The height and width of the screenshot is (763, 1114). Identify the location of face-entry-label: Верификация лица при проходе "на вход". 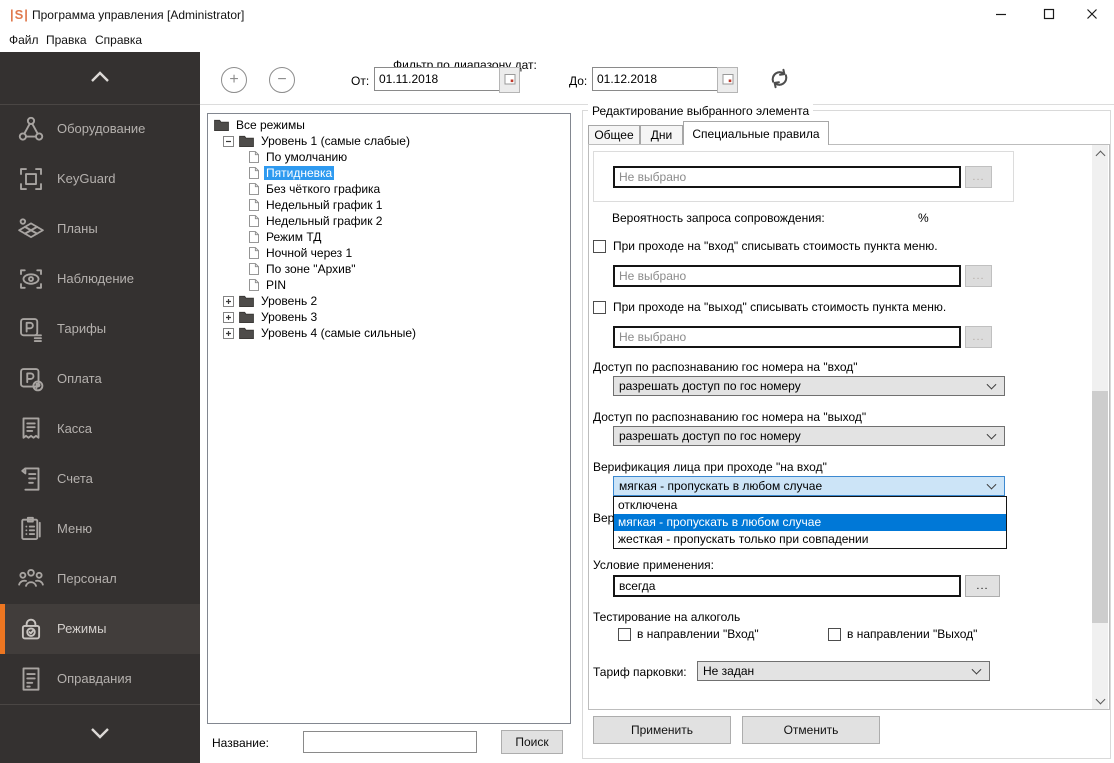
(710, 467).